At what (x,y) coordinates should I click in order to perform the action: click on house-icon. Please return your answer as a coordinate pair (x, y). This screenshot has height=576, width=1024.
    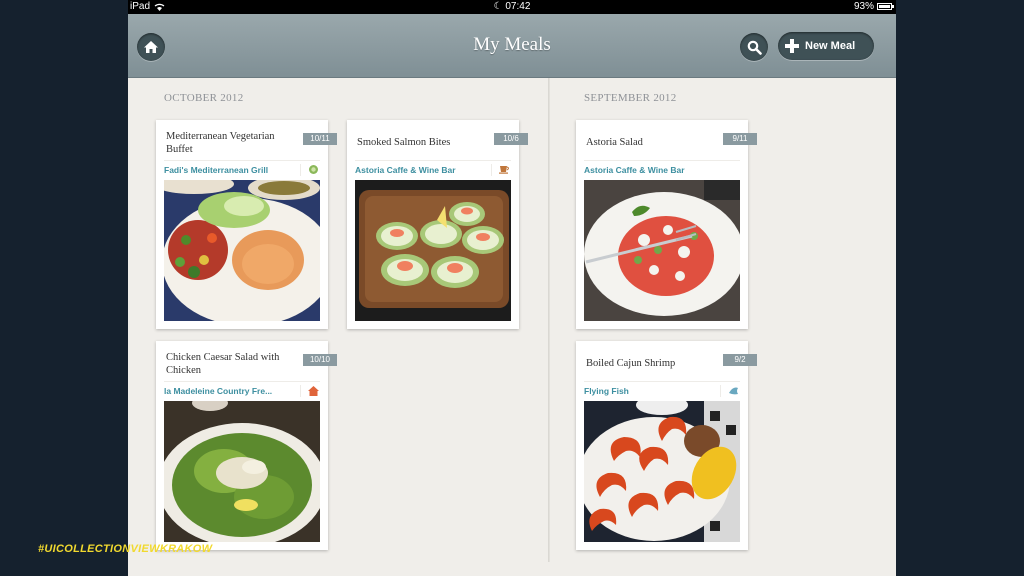
    Looking at the image, I should click on (310, 390).